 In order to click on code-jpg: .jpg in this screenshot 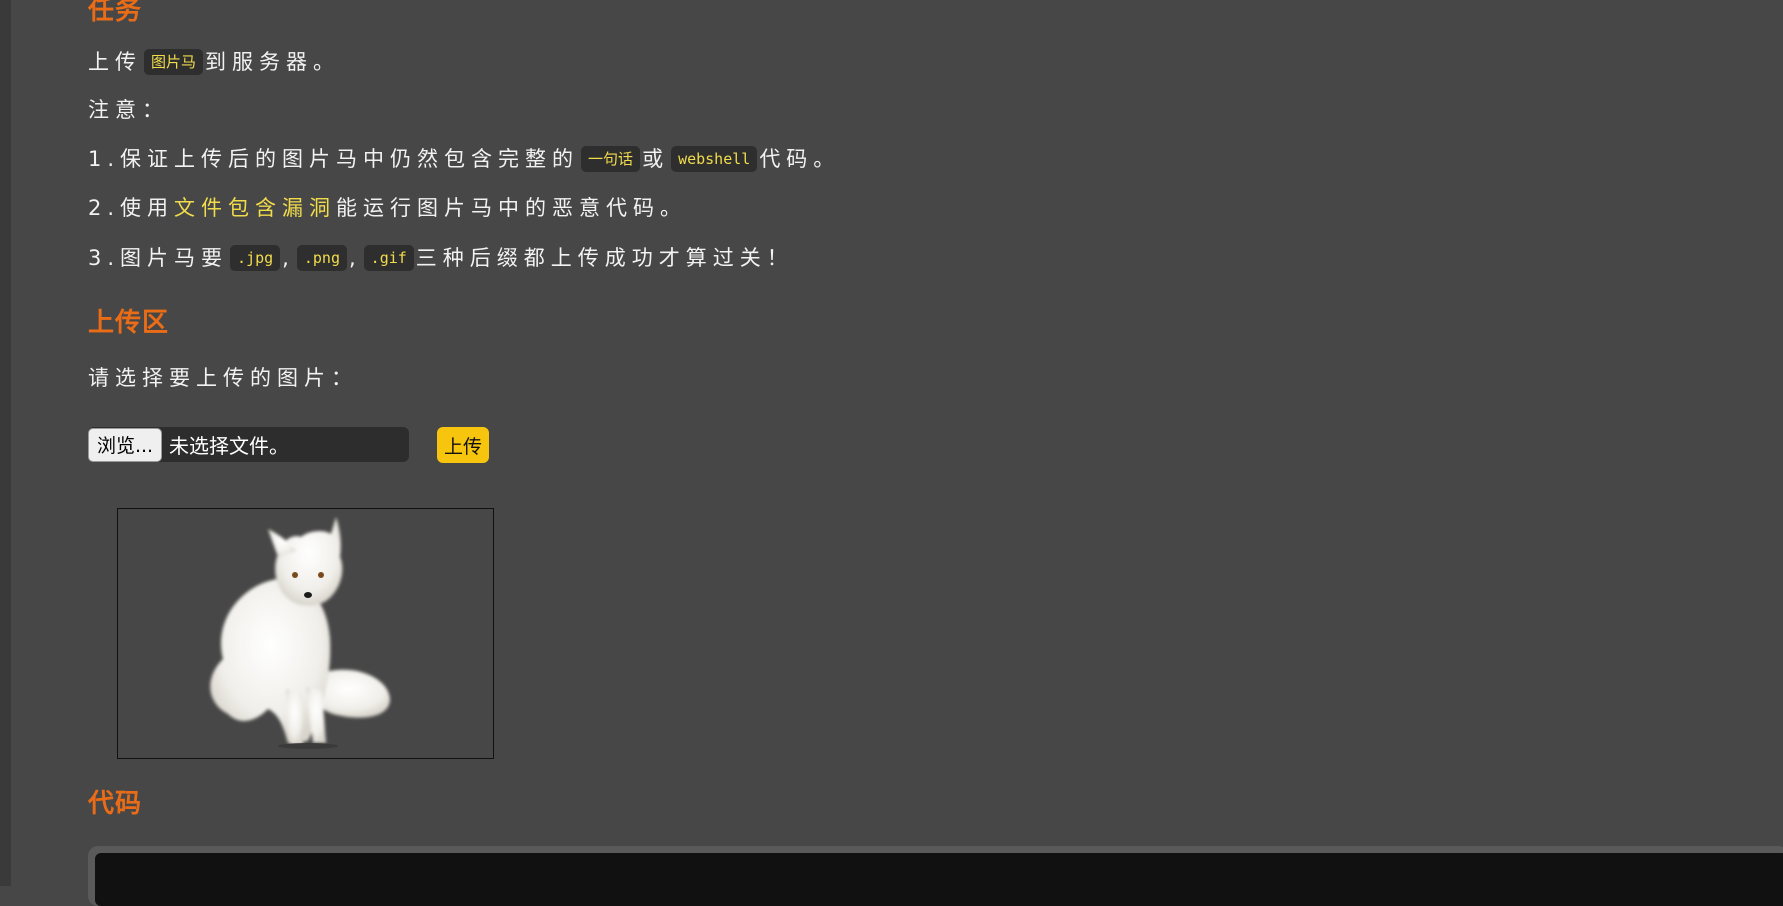, I will do `click(255, 258)`.